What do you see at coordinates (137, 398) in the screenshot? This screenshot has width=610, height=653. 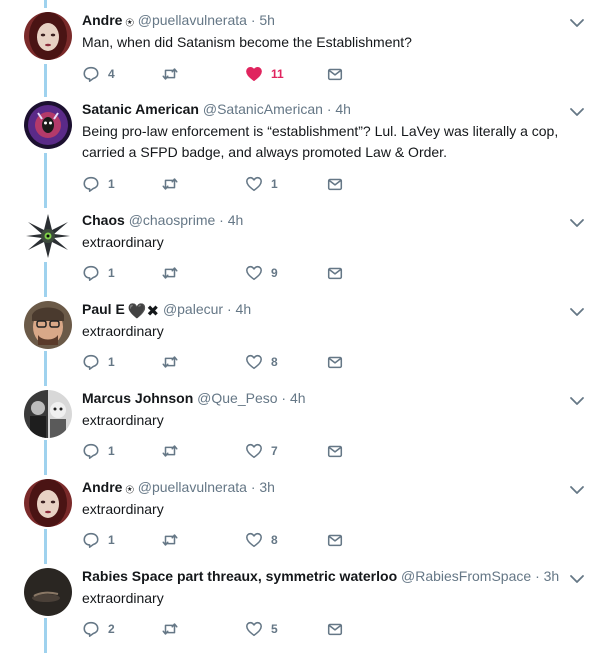 I see `display-name: Marcus Johnson` at bounding box center [137, 398].